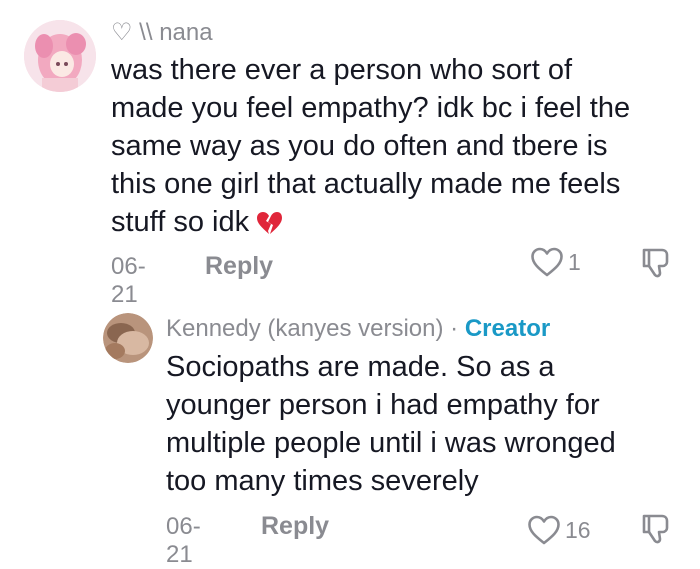  Describe the element at coordinates (180, 222) in the screenshot. I see `comment-line: stuff so idk` at that location.